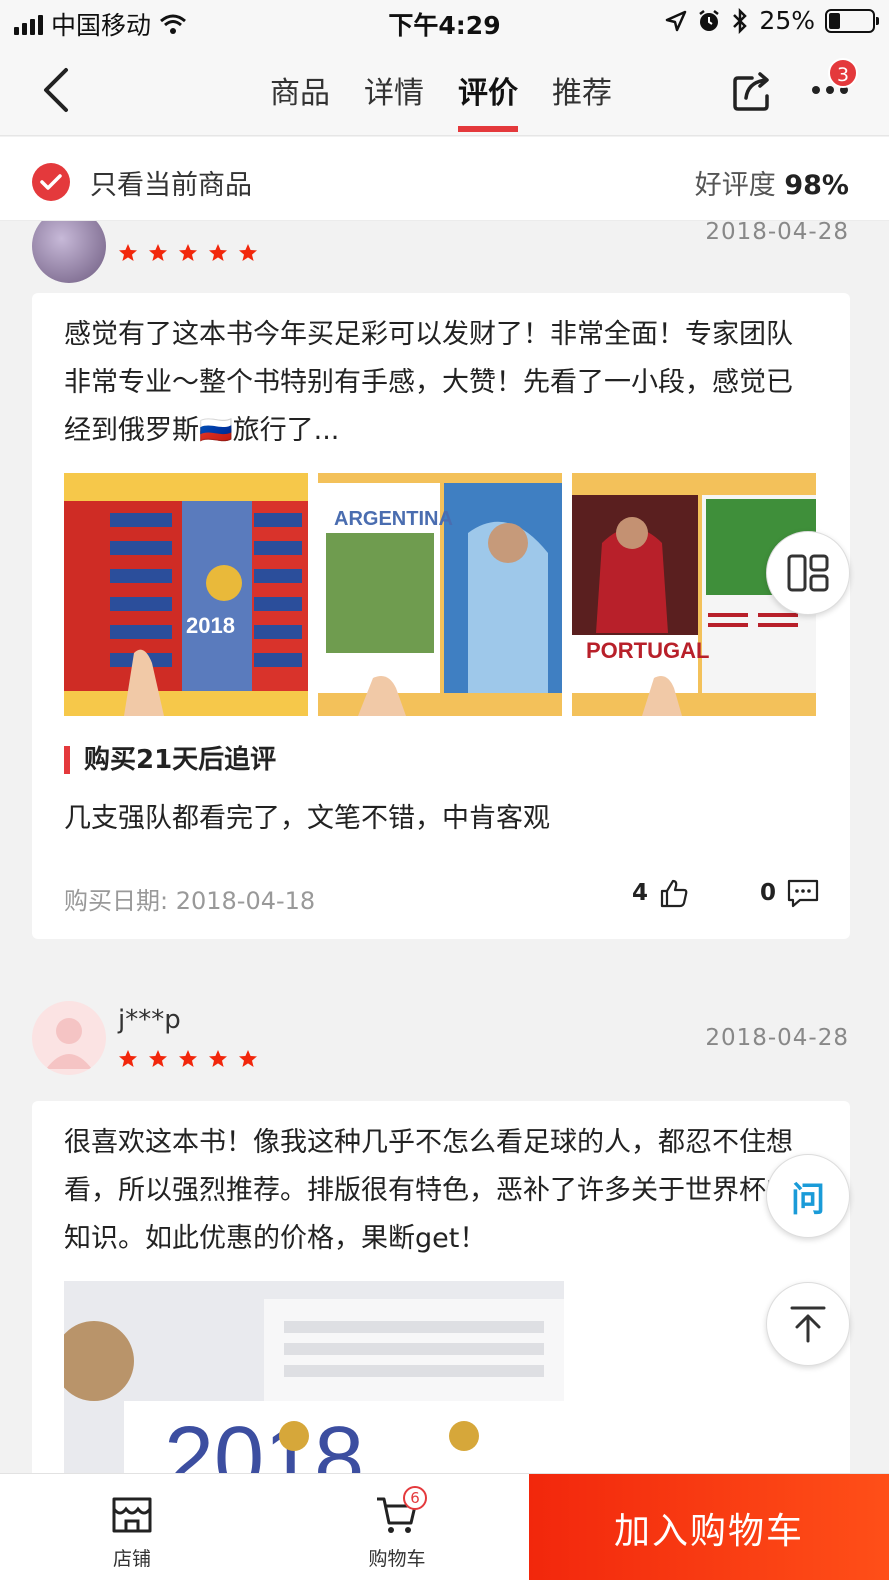 The width and height of the screenshot is (889, 1580). What do you see at coordinates (393, 519) in the screenshot?
I see `review-image-caption: ARGENTINA` at bounding box center [393, 519].